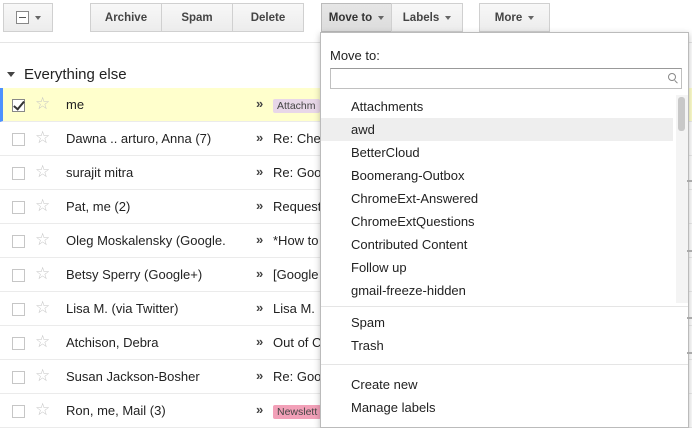 Image resolution: width=692 pixels, height=428 pixels. What do you see at coordinates (296, 274) in the screenshot?
I see `subject: [Google` at bounding box center [296, 274].